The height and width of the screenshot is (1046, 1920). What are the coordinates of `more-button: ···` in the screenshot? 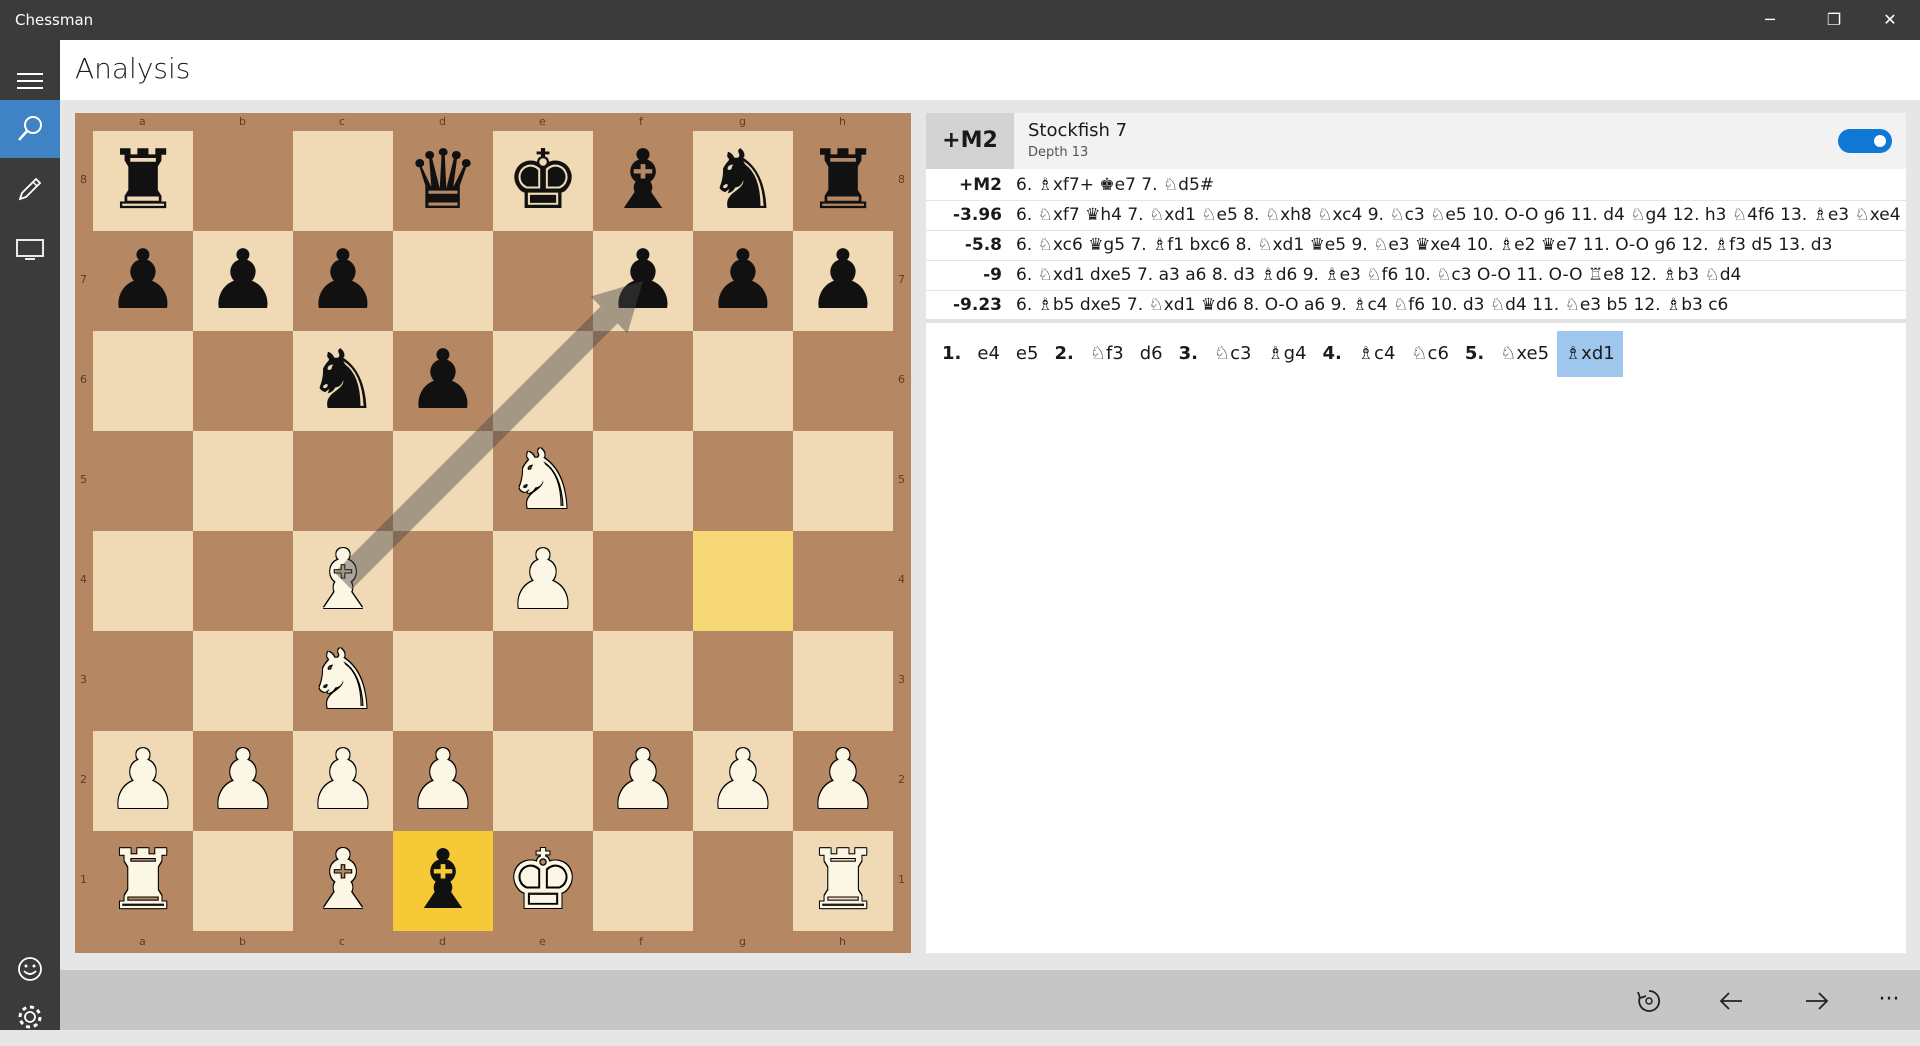 It's located at (1889, 1001).